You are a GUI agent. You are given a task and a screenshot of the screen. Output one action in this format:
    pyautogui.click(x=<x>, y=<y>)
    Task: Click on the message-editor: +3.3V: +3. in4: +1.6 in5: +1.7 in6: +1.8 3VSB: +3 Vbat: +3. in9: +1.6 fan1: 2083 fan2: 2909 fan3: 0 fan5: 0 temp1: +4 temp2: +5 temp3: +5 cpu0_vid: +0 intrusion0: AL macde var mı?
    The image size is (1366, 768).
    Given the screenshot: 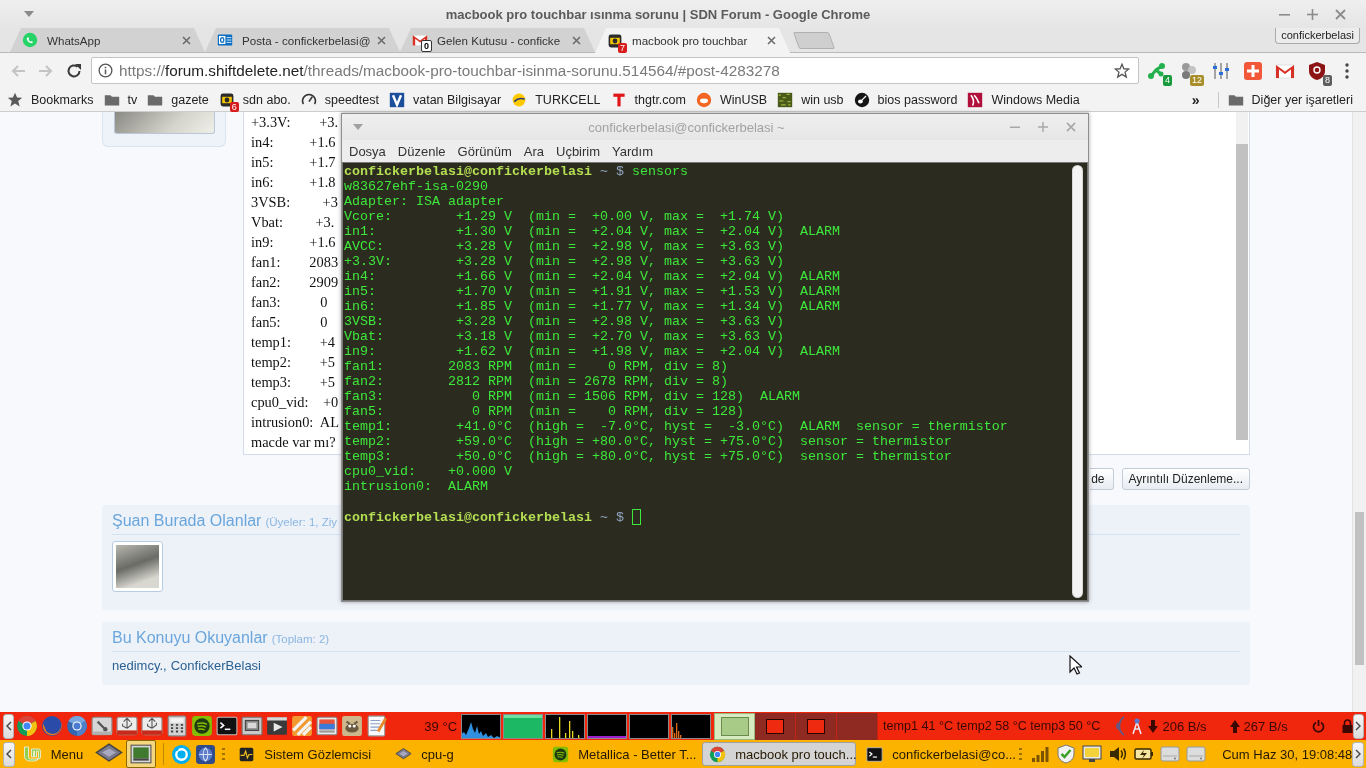 What is the action you would take?
    pyautogui.click(x=292, y=283)
    